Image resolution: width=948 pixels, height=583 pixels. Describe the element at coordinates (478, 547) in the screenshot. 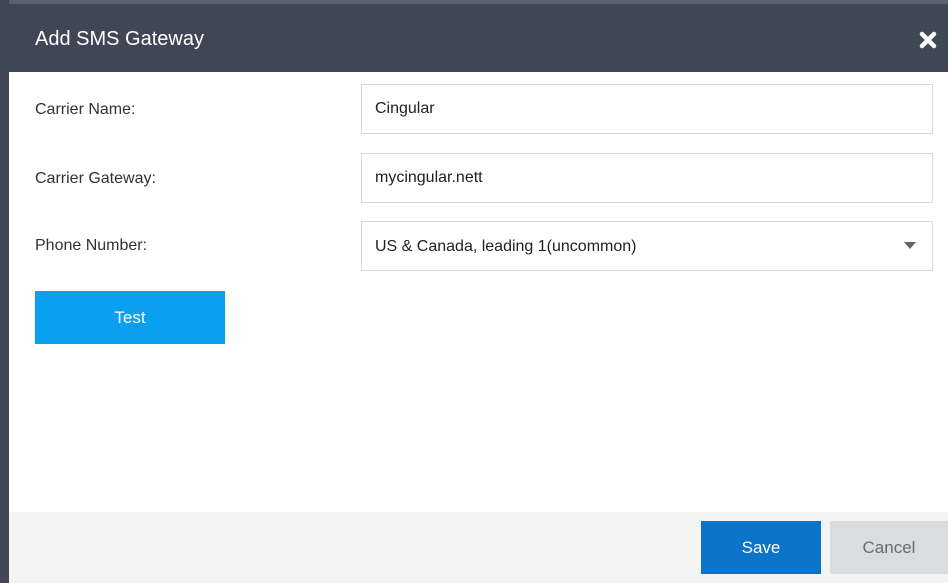

I see `dialog-footer: Save Cancel` at that location.